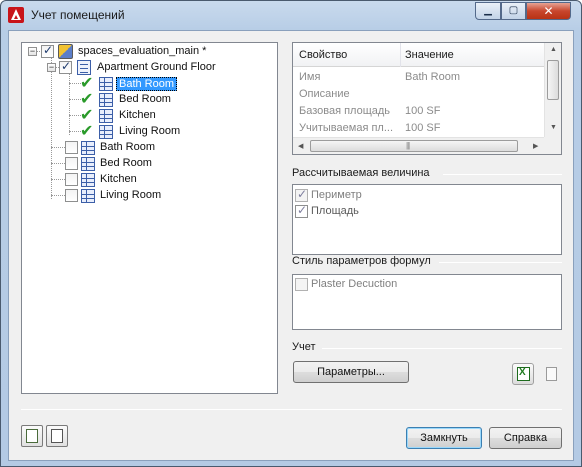 This screenshot has height=467, width=582. I want to click on property-name: Описание, so click(324, 94).